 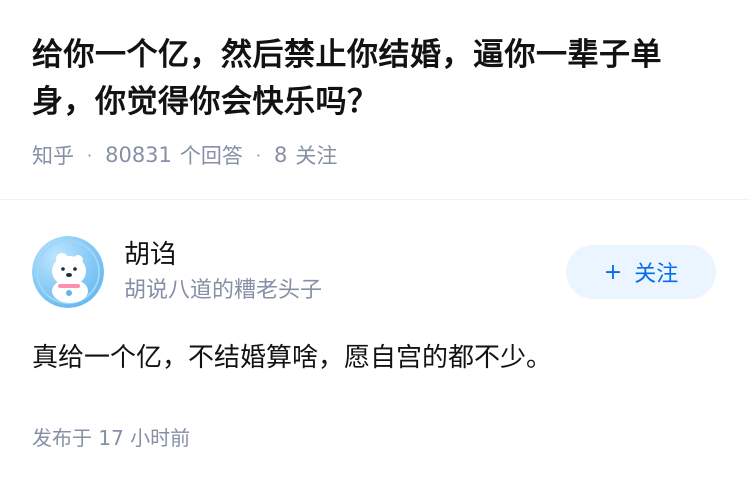 I want to click on follower-count-label: 关注, so click(x=316, y=156).